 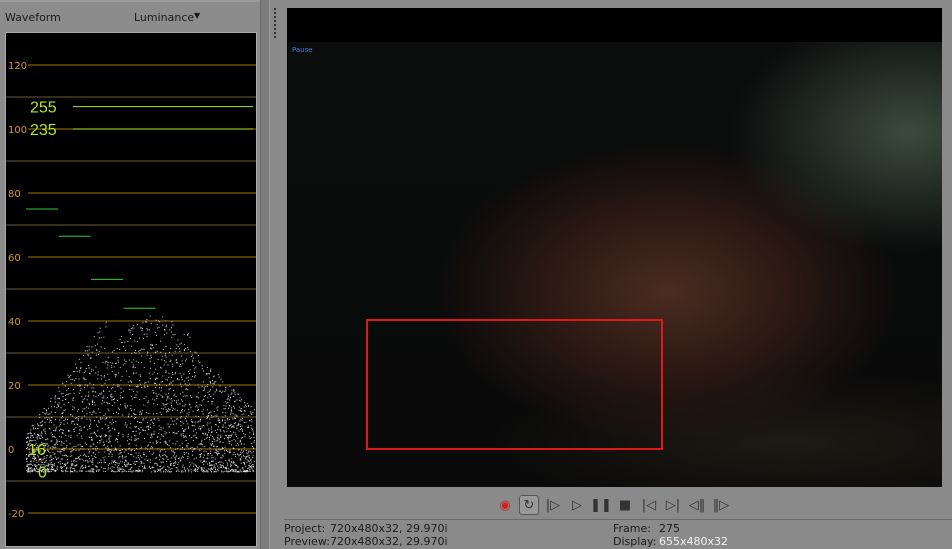 I want to click on play-button: ▷, so click(x=577, y=505).